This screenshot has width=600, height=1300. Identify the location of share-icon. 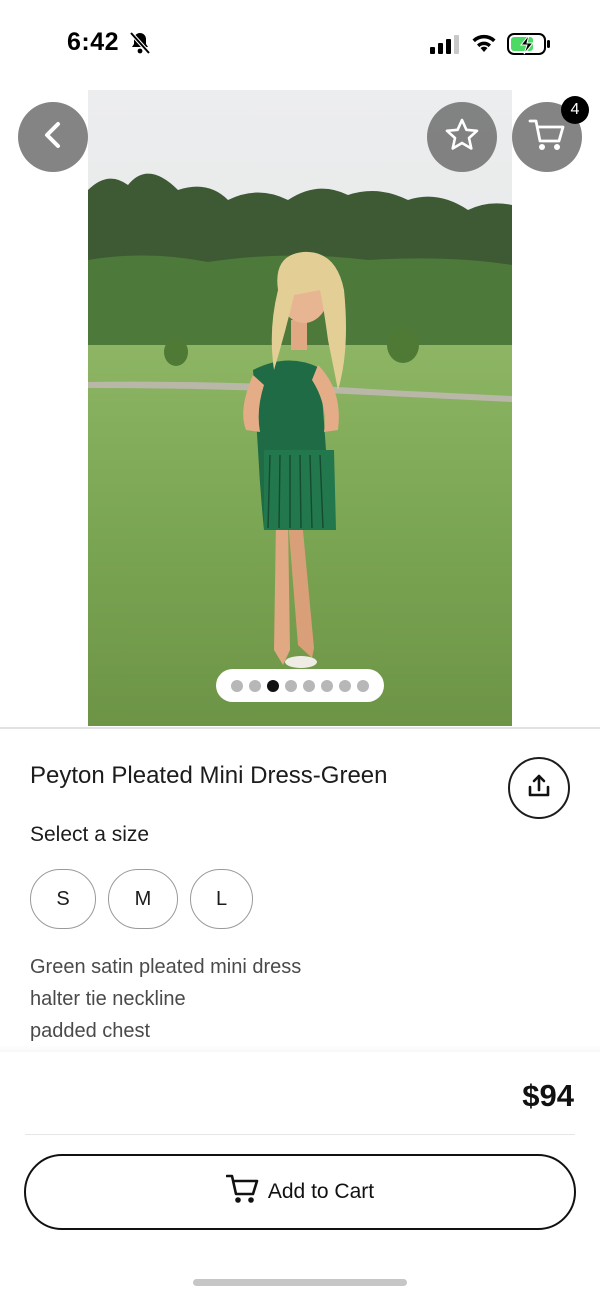
(539, 788).